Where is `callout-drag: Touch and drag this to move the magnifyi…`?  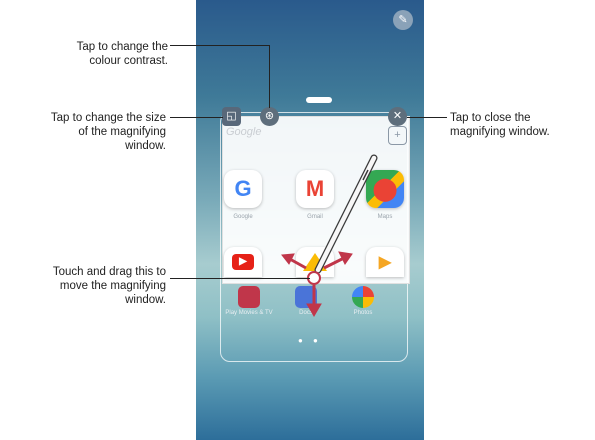 callout-drag: Touch and drag this to move the magnifyi… is located at coordinates (109, 286).